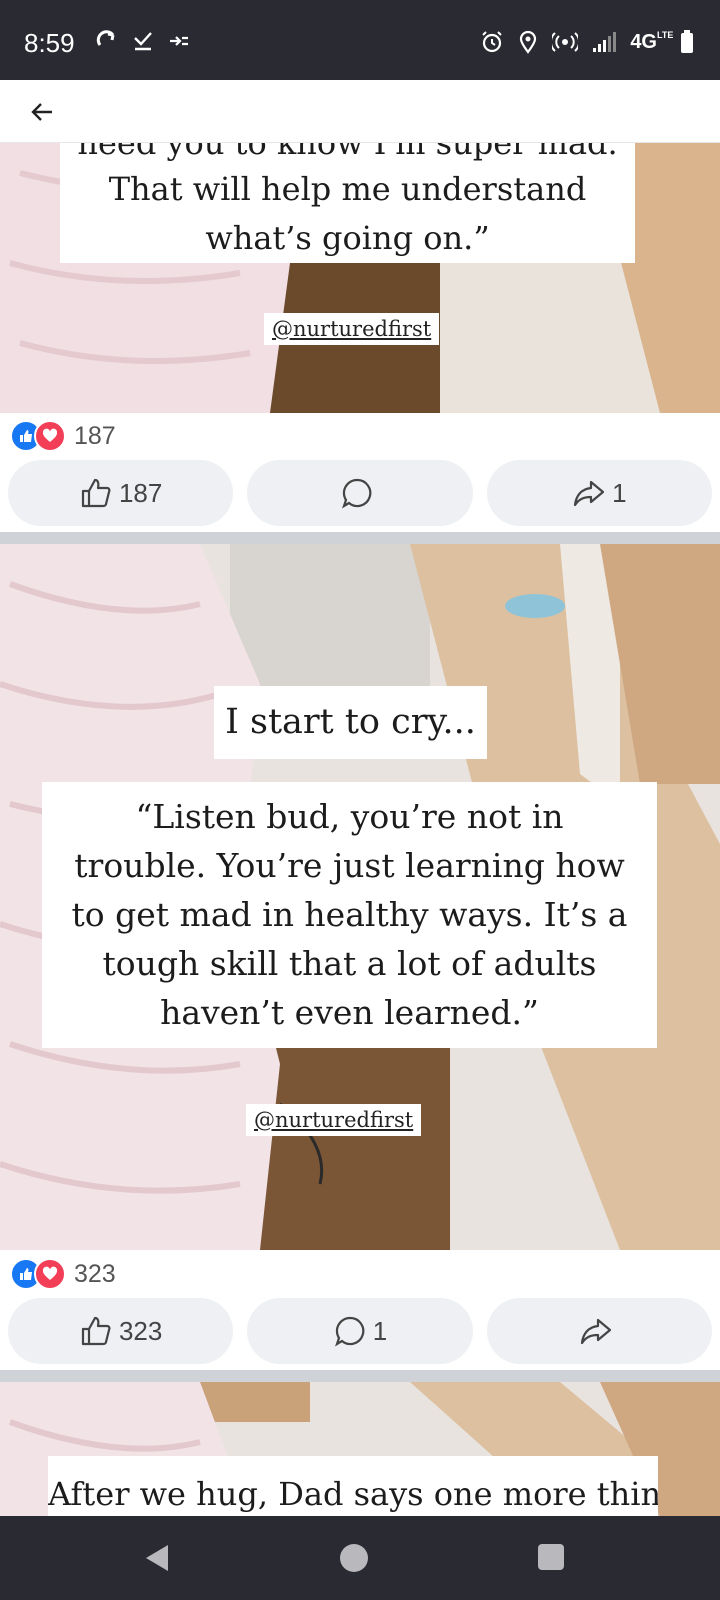 This screenshot has width=720, height=1600. What do you see at coordinates (354, 1558) in the screenshot?
I see `home-nav-icon` at bounding box center [354, 1558].